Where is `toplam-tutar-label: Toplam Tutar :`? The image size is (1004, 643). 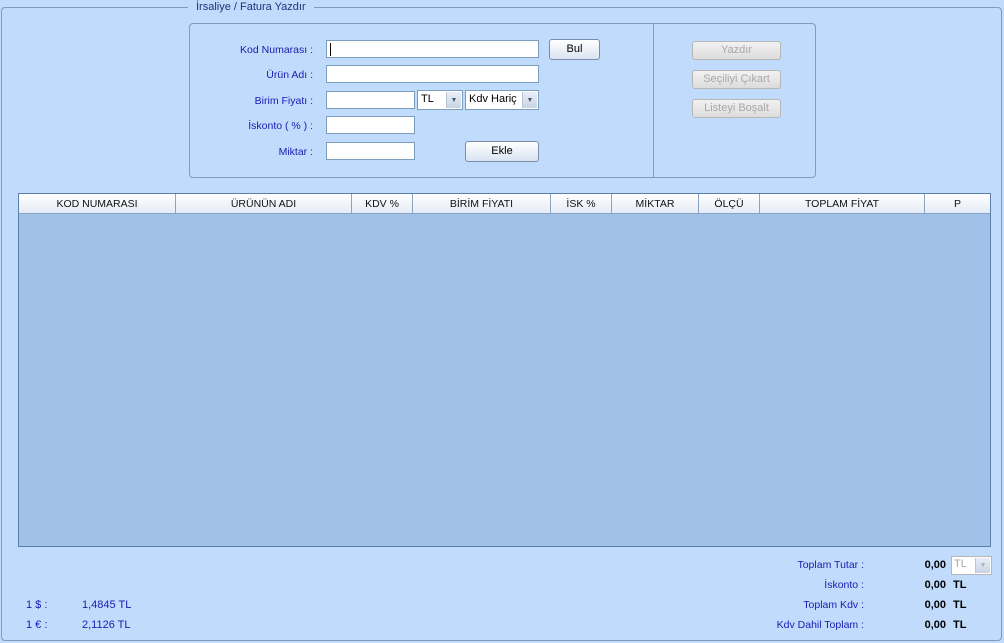
toplam-tutar-label: Toplam Tutar : is located at coordinates (830, 565).